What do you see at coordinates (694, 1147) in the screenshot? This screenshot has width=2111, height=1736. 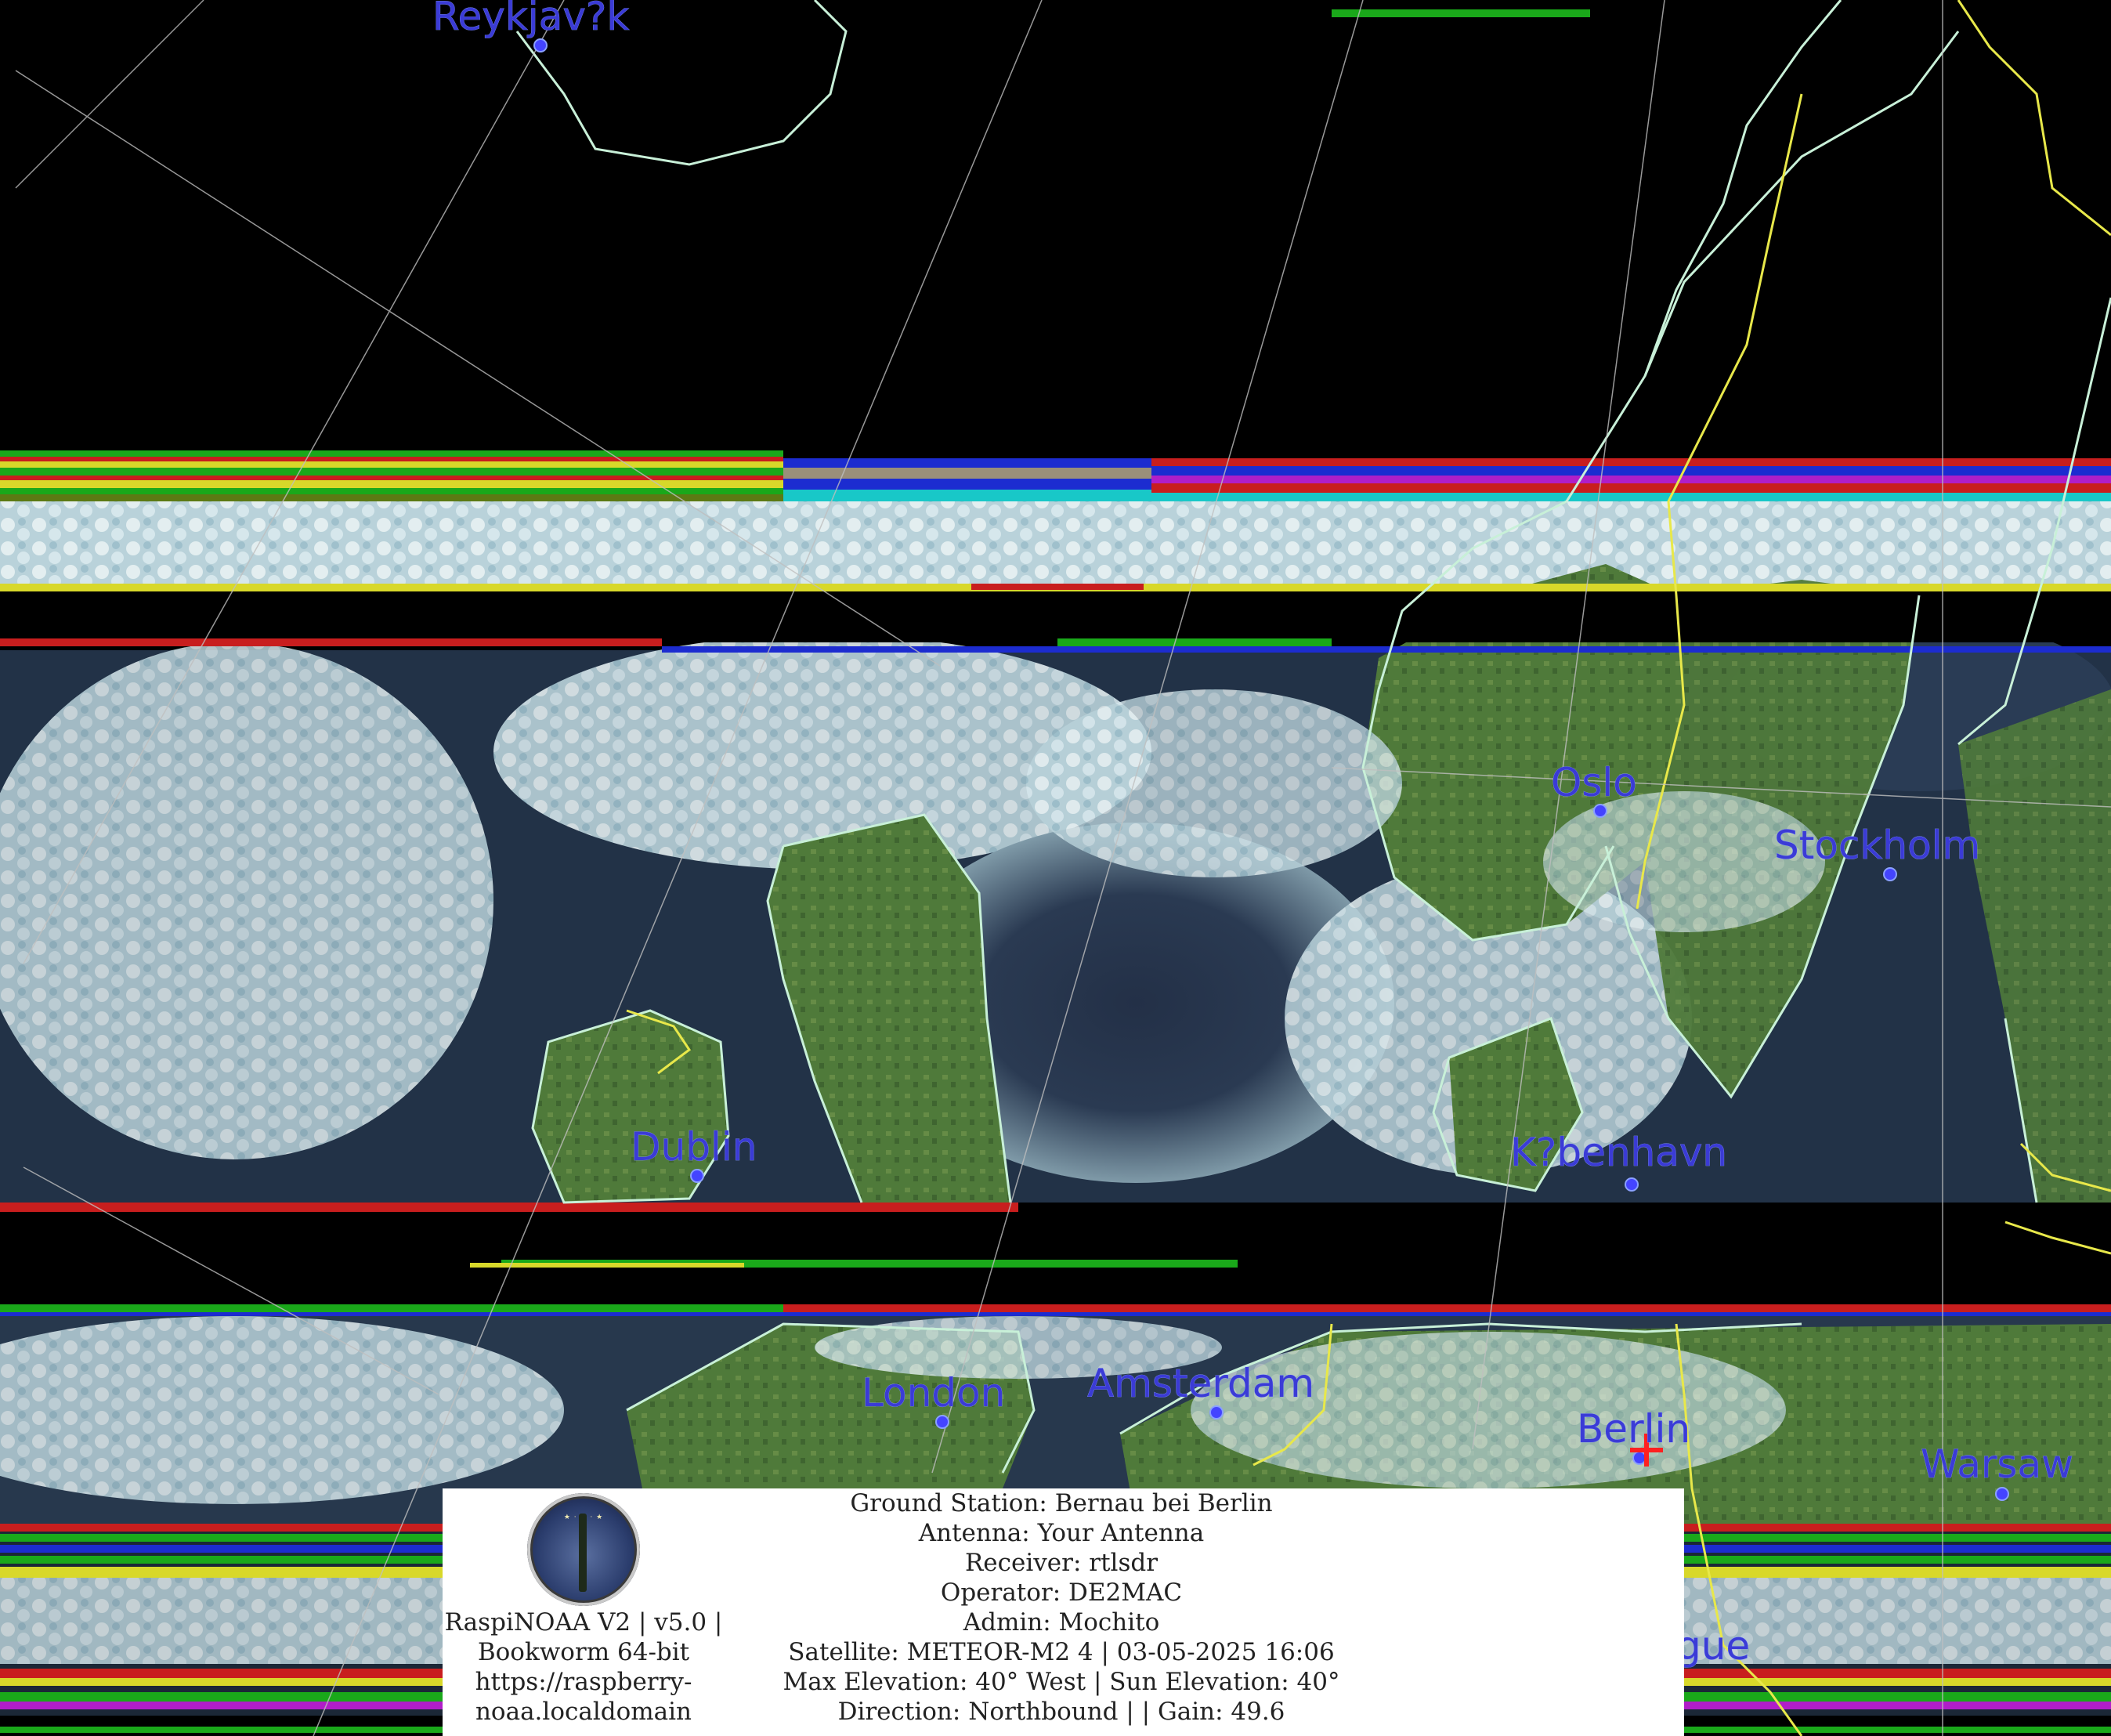 I see `city-label-dublin: Dublin` at bounding box center [694, 1147].